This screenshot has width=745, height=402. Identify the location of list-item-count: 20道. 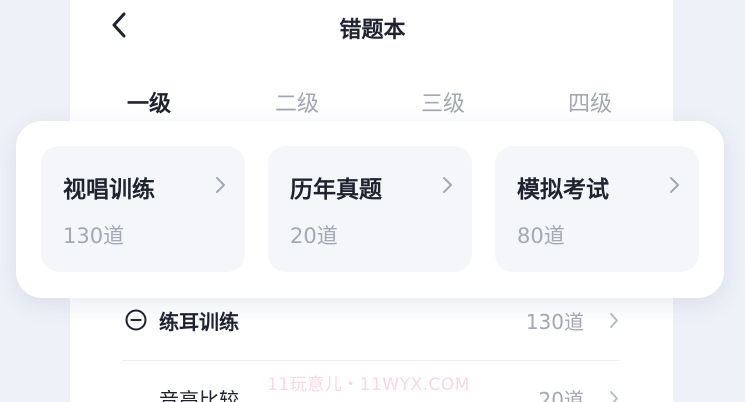
(561, 395).